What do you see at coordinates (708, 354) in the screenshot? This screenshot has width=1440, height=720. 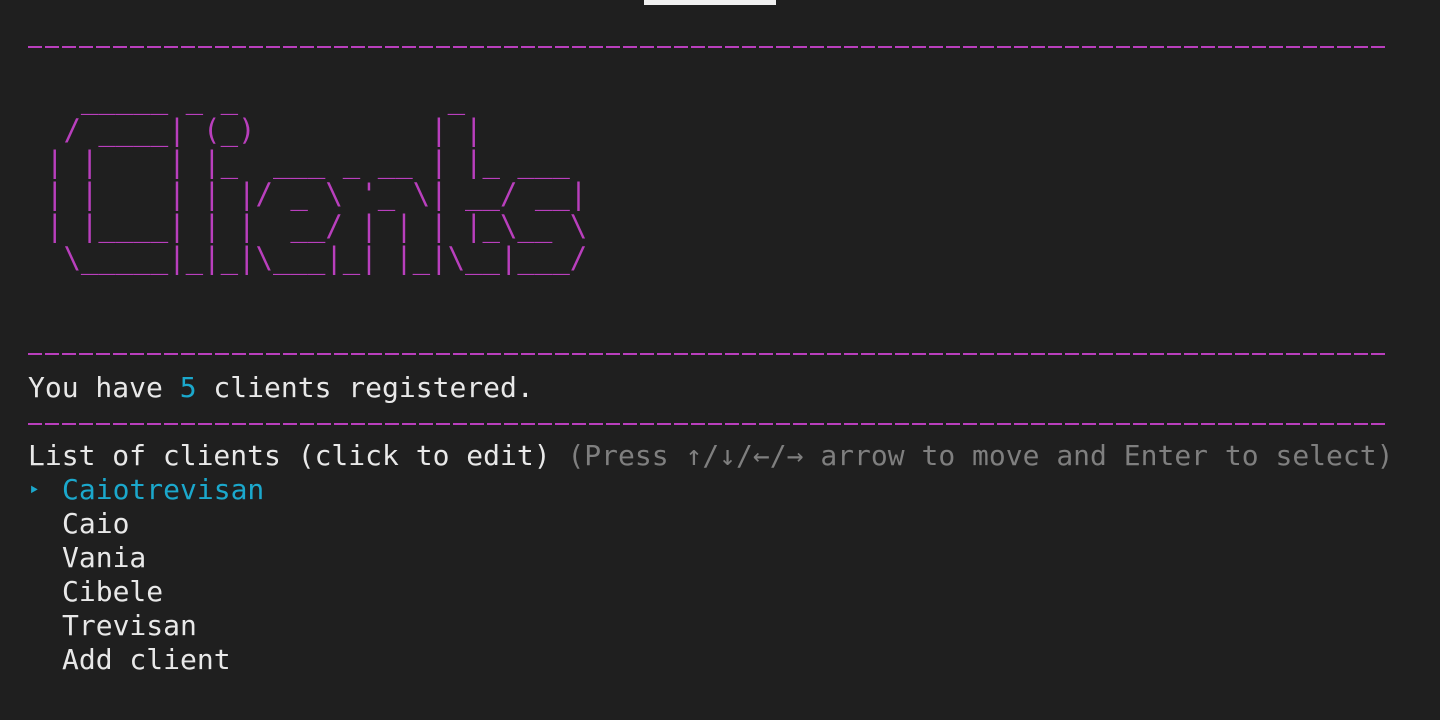 I see `divider-middle` at bounding box center [708, 354].